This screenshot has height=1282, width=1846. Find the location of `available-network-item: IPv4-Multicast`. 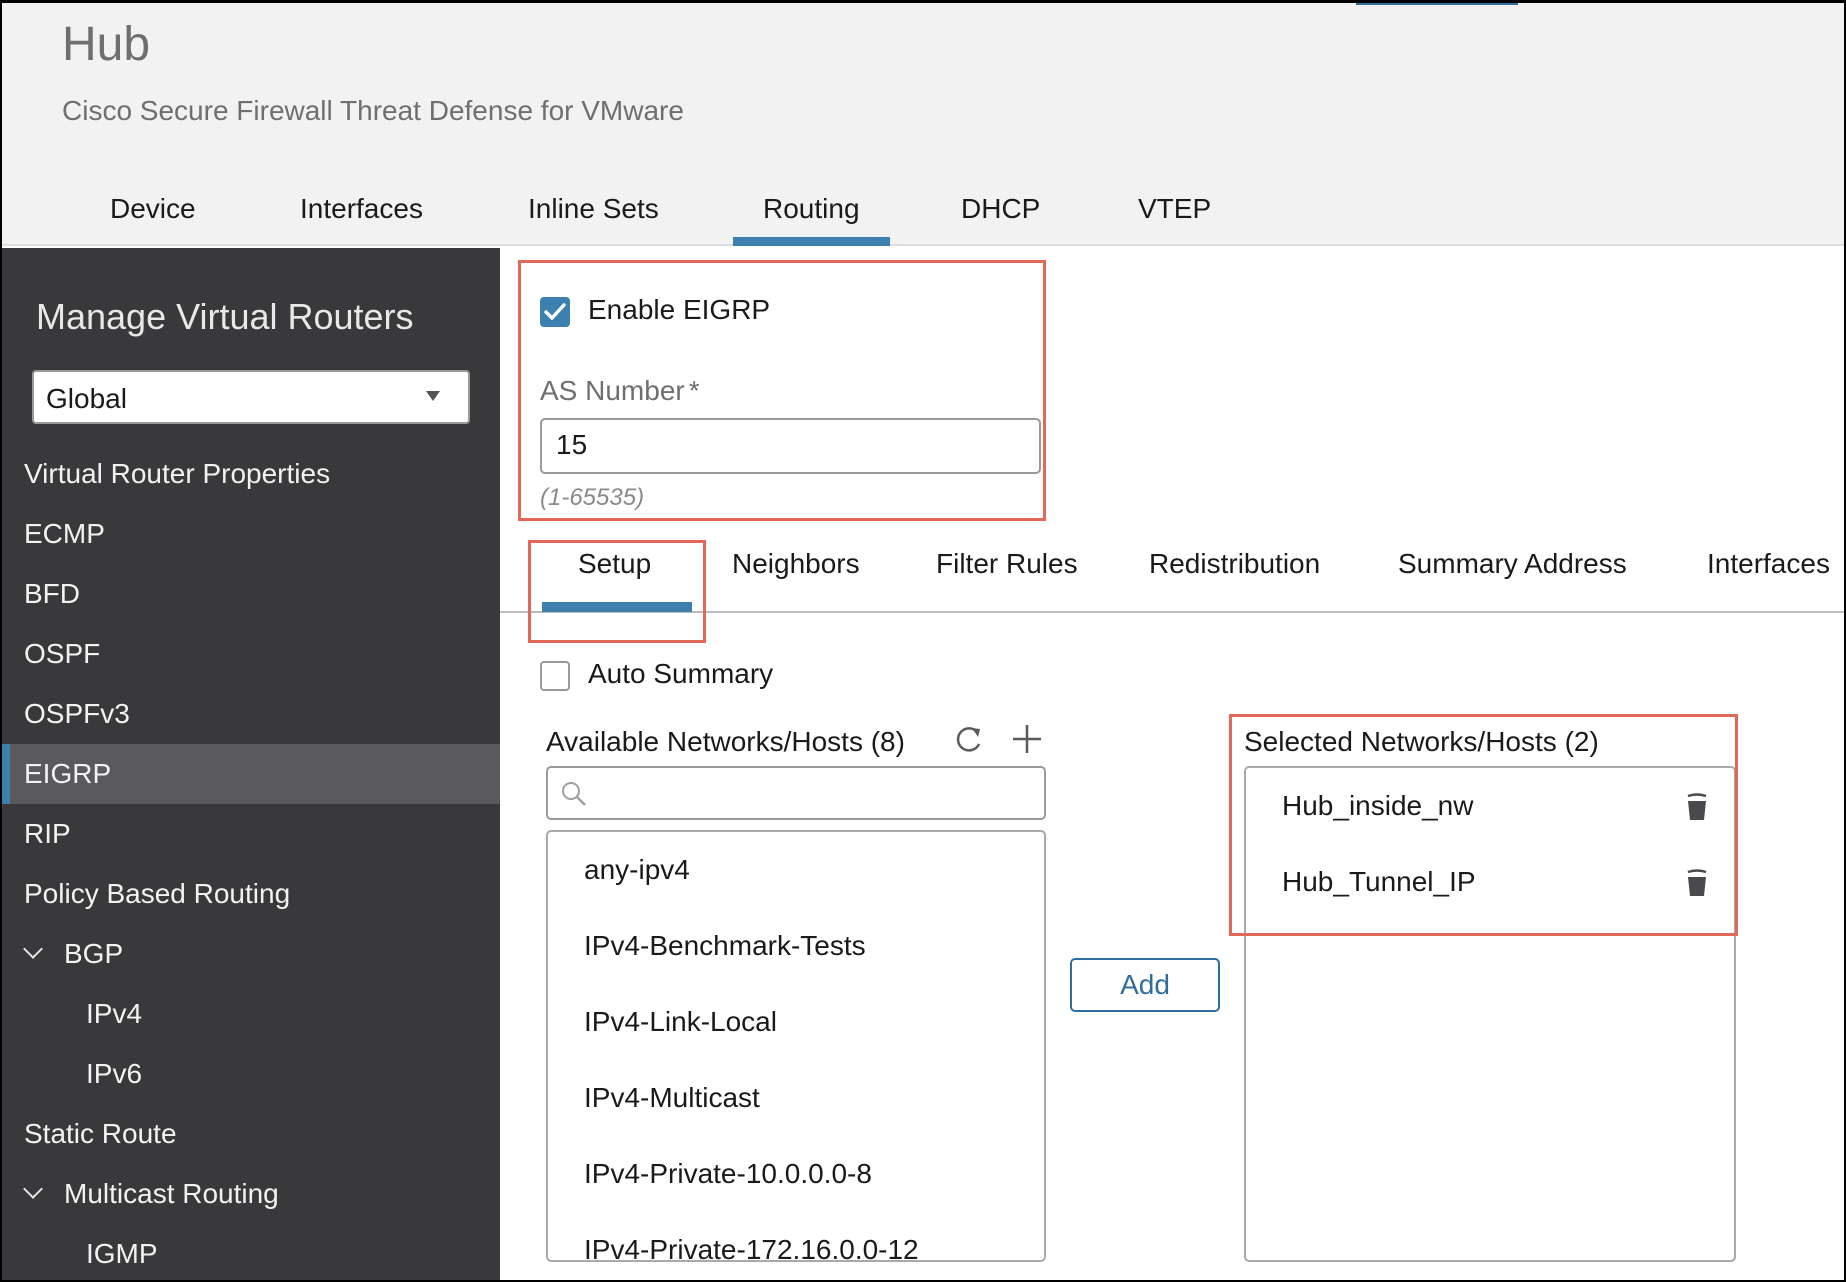

available-network-item: IPv4-Multicast is located at coordinates (672, 1098).